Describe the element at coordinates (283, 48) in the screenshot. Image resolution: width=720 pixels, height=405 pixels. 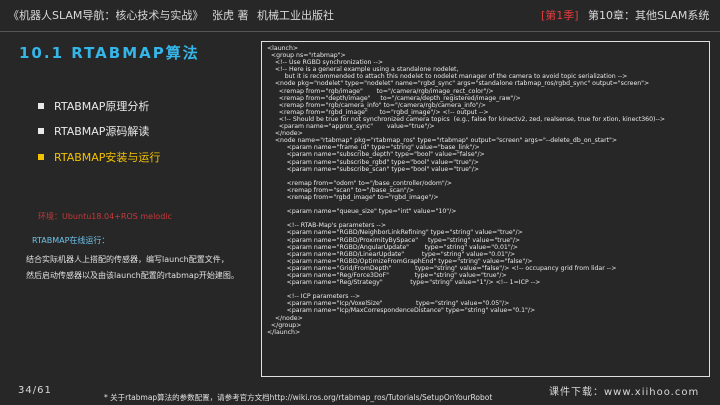
I see `code-line: <launch>` at that location.